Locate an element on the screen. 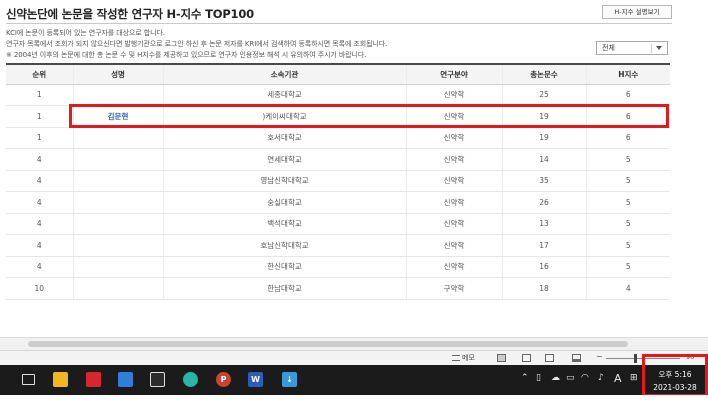  device-icon: ▯ is located at coordinates (538, 378).